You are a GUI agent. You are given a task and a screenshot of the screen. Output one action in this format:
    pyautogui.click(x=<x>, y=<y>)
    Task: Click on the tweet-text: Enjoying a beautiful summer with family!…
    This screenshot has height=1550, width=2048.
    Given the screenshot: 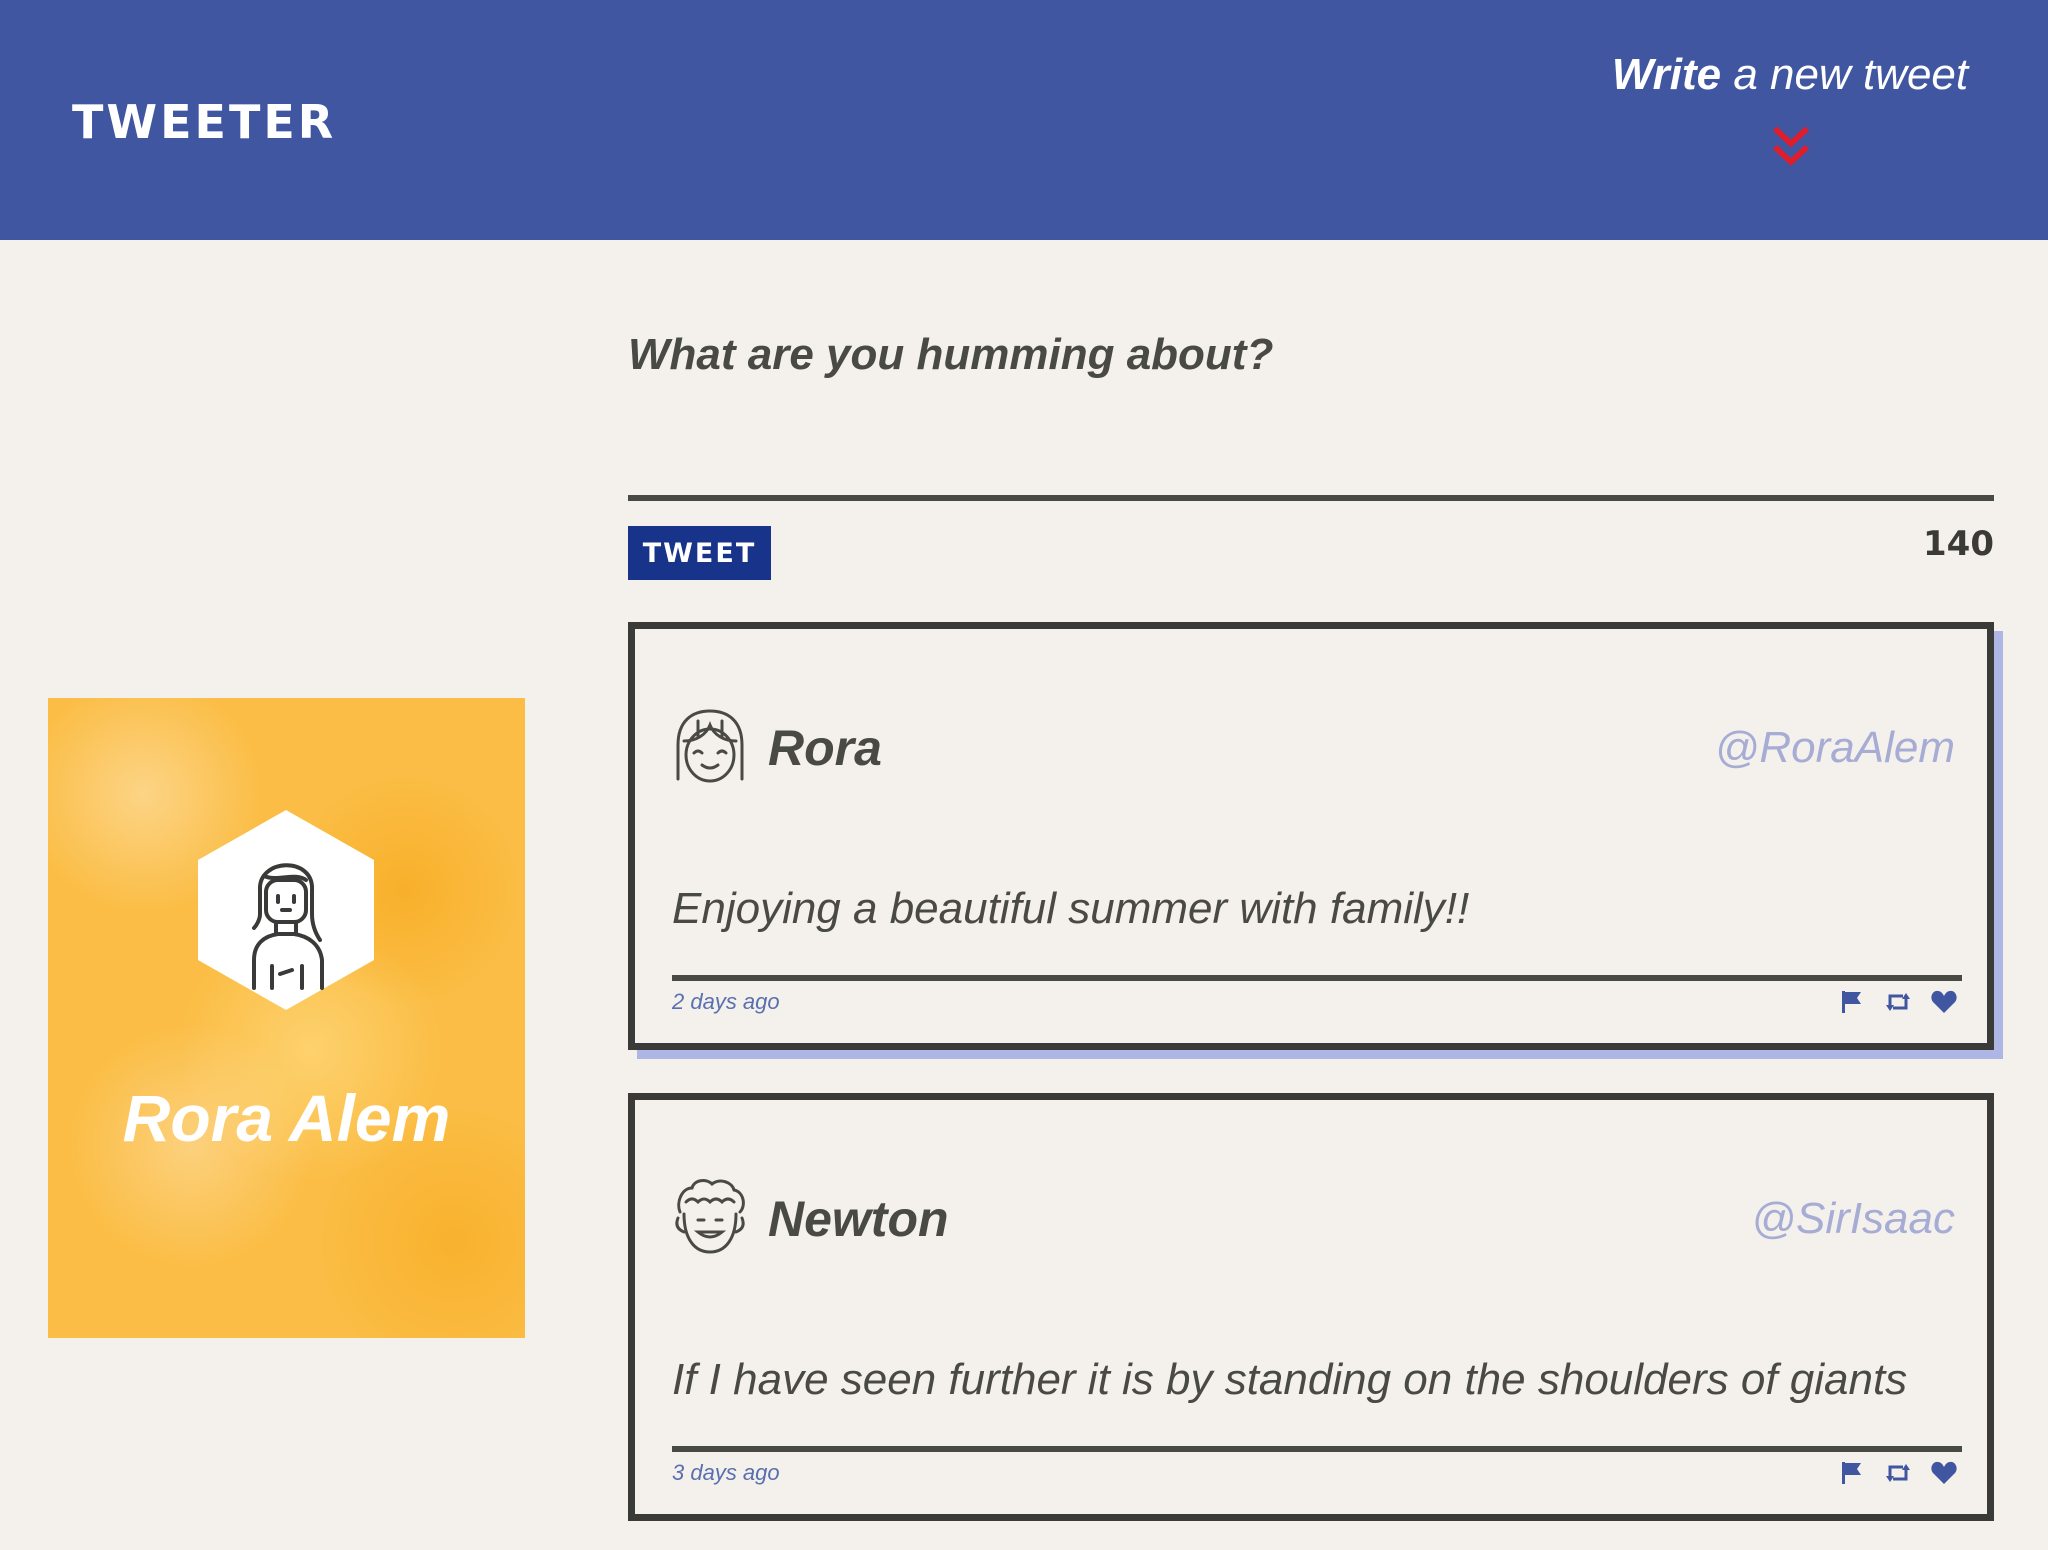 What is the action you would take?
    pyautogui.click(x=1071, y=908)
    